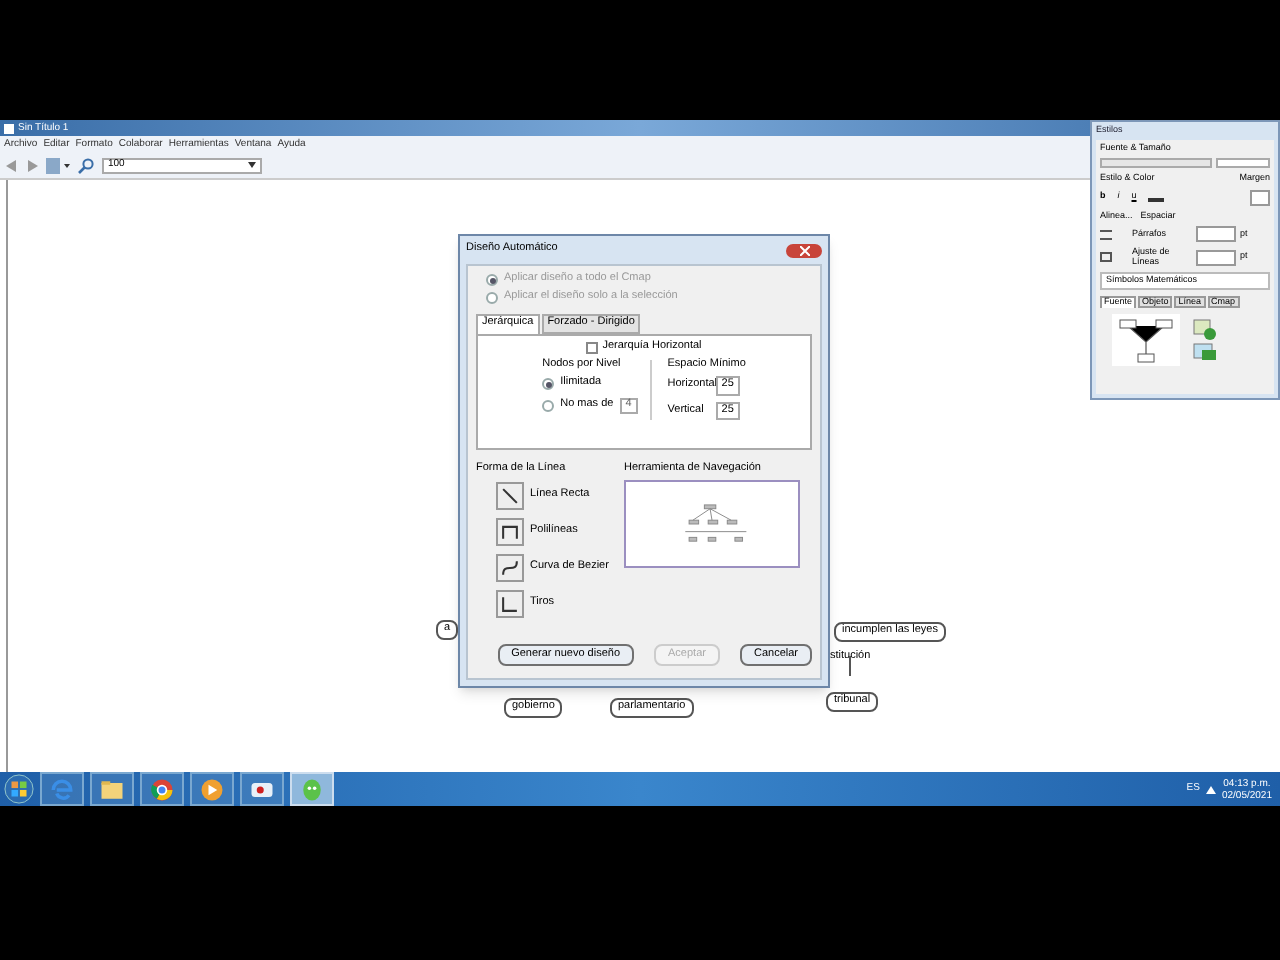  Describe the element at coordinates (1146, 340) in the screenshot. I see `node-preview-drawing` at that location.